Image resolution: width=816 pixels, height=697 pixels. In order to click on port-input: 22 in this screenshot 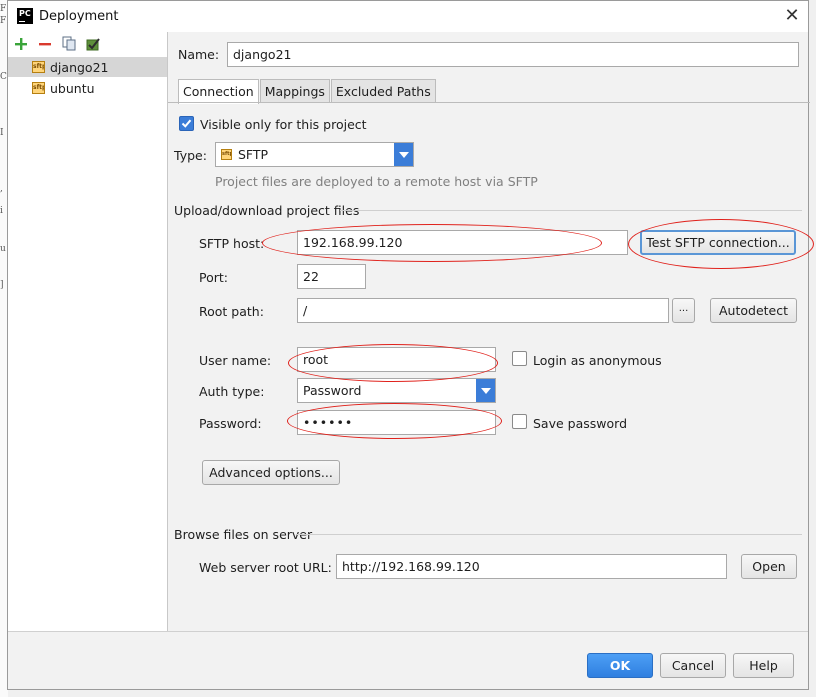, I will do `click(331, 276)`.